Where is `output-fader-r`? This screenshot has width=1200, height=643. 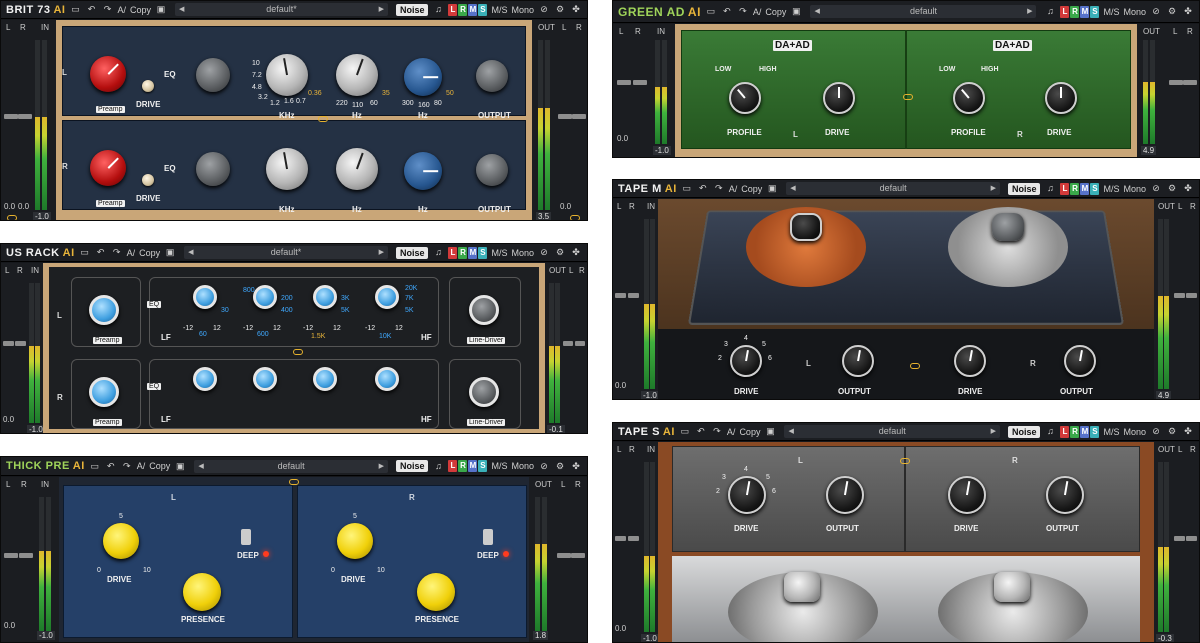
output-fader-r is located at coordinates (580, 343).